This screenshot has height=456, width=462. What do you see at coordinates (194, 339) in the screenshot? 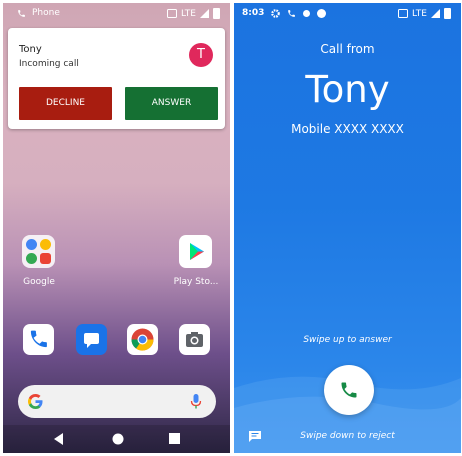
I see `camera-app-icon` at bounding box center [194, 339].